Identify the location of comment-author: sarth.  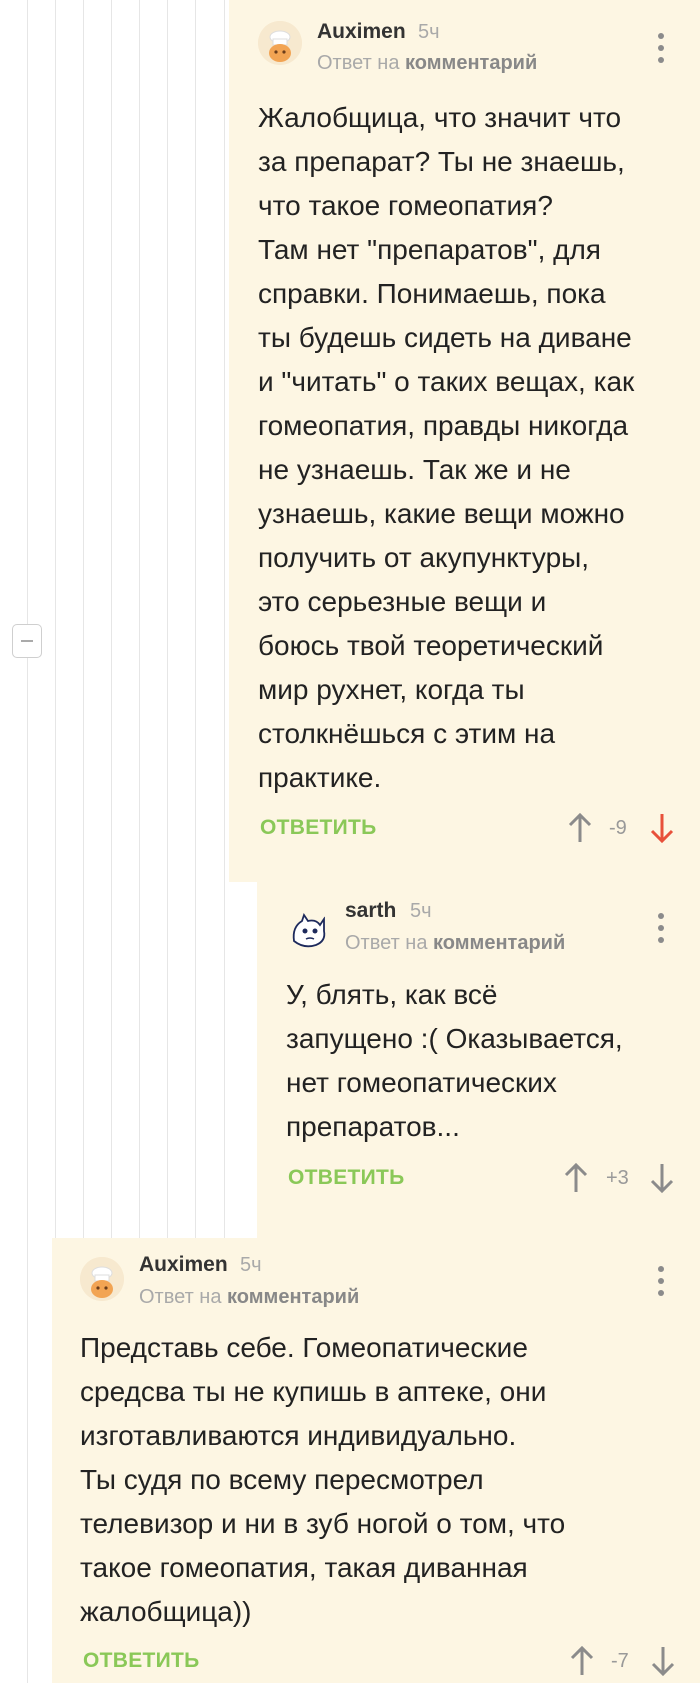
(370, 911).